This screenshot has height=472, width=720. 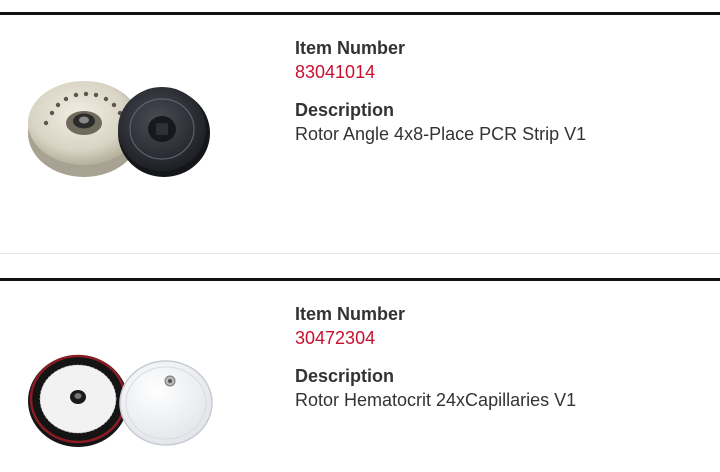 I want to click on description-text: Rotor Hematocrit 24xCapillaries V1, so click(x=436, y=400).